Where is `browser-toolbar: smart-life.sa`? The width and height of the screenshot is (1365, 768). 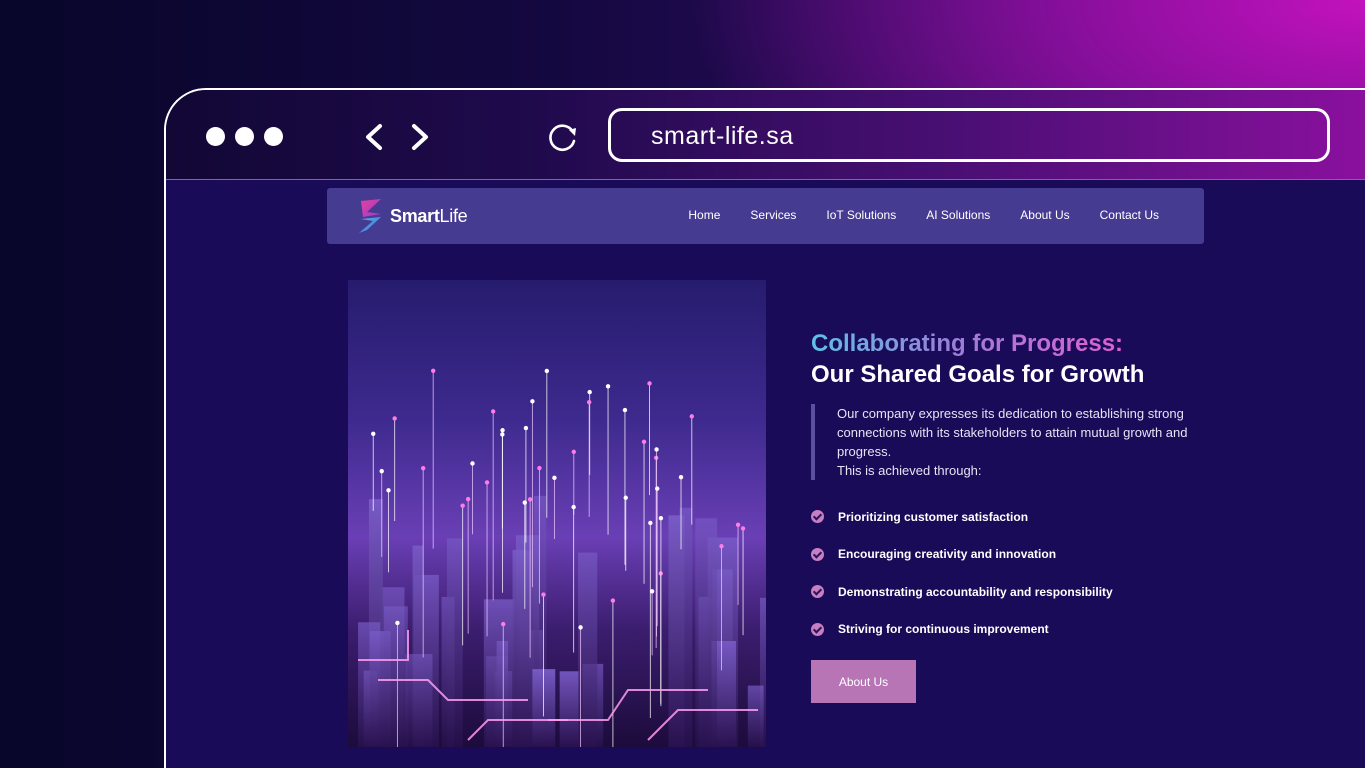
browser-toolbar: smart-life.sa is located at coordinates (765, 135).